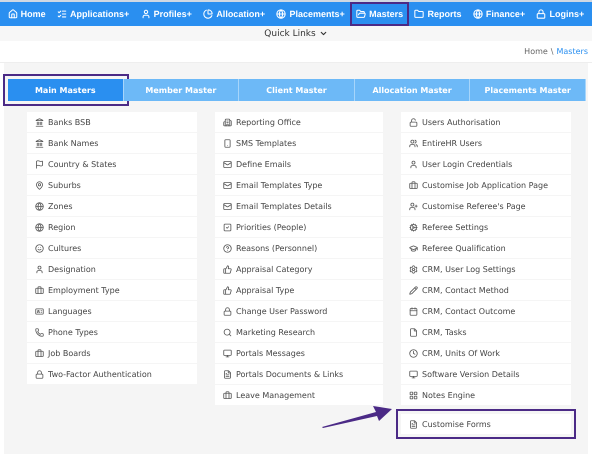 This screenshot has width=592, height=454. I want to click on id-card-icon, so click(39, 311).